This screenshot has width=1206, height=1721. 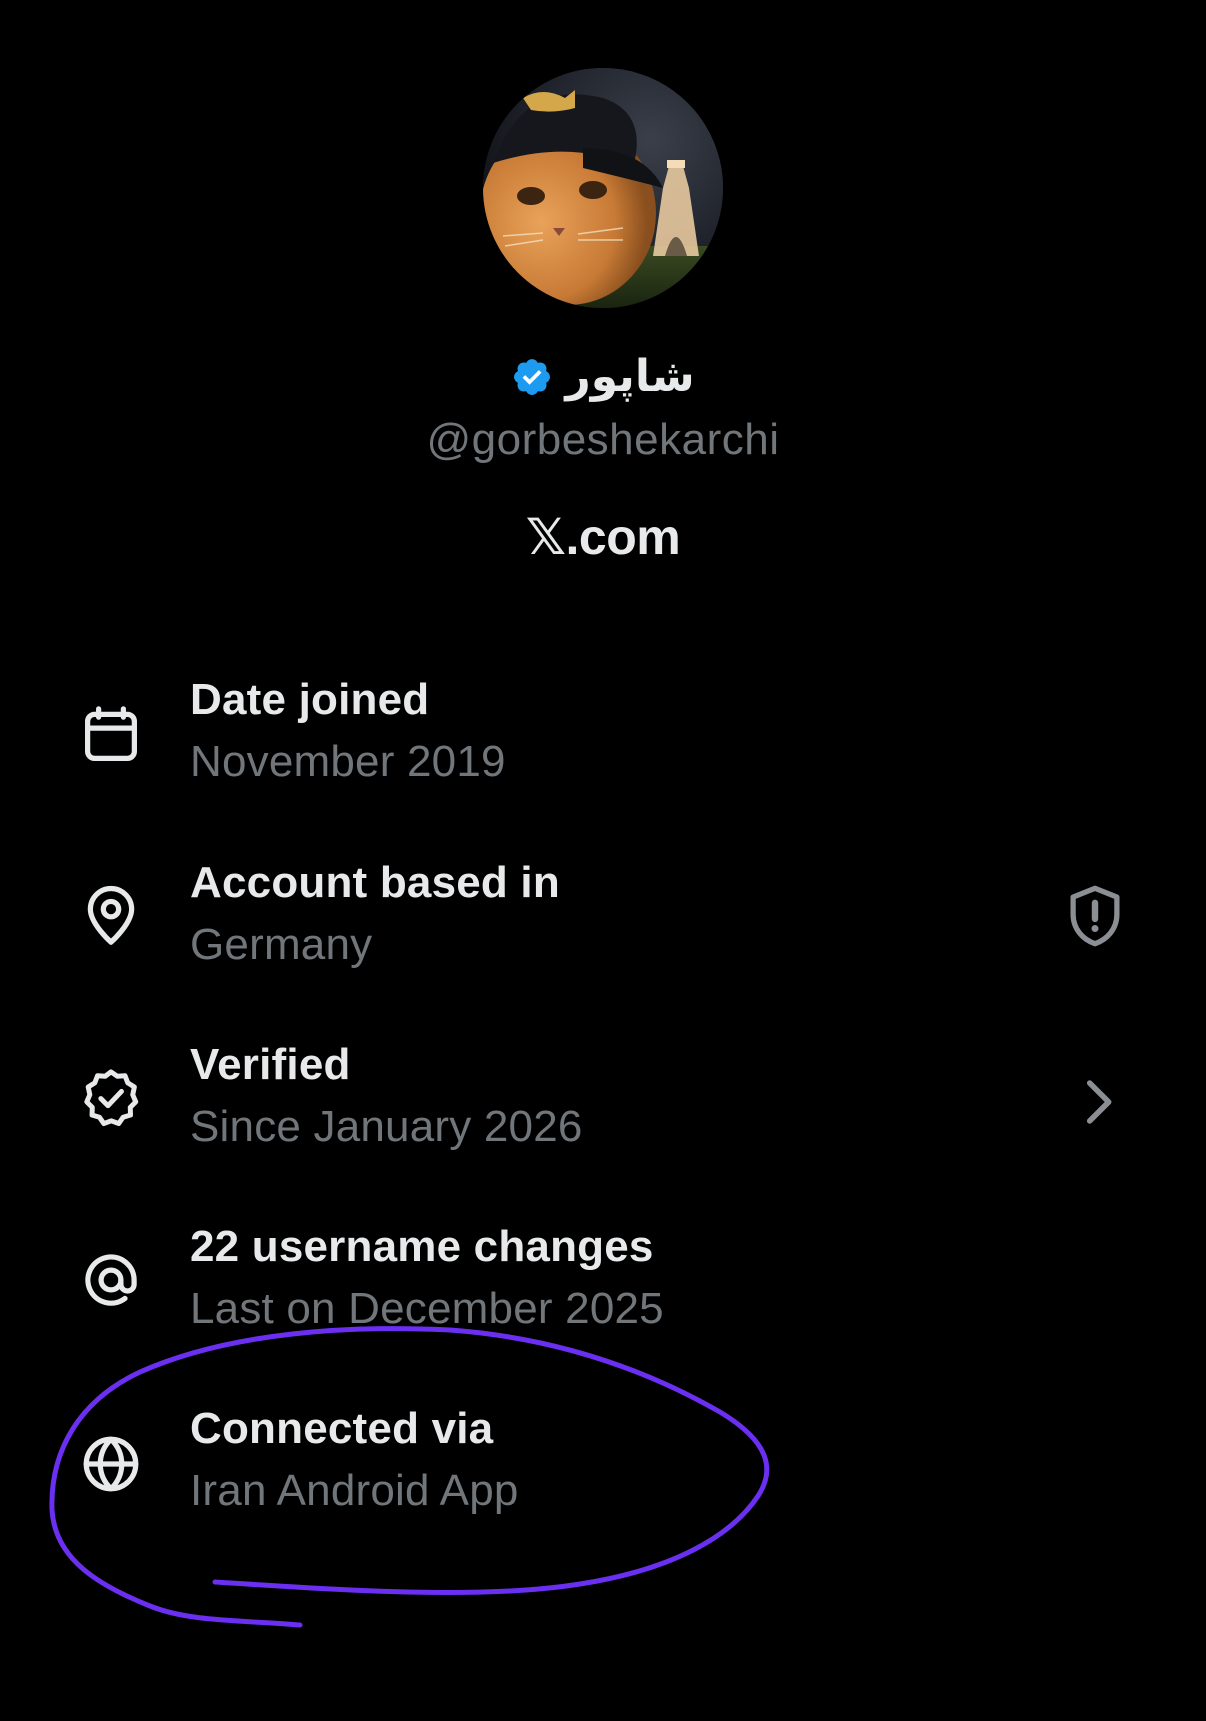 I want to click on info-row-title: Connected via, so click(x=342, y=1428).